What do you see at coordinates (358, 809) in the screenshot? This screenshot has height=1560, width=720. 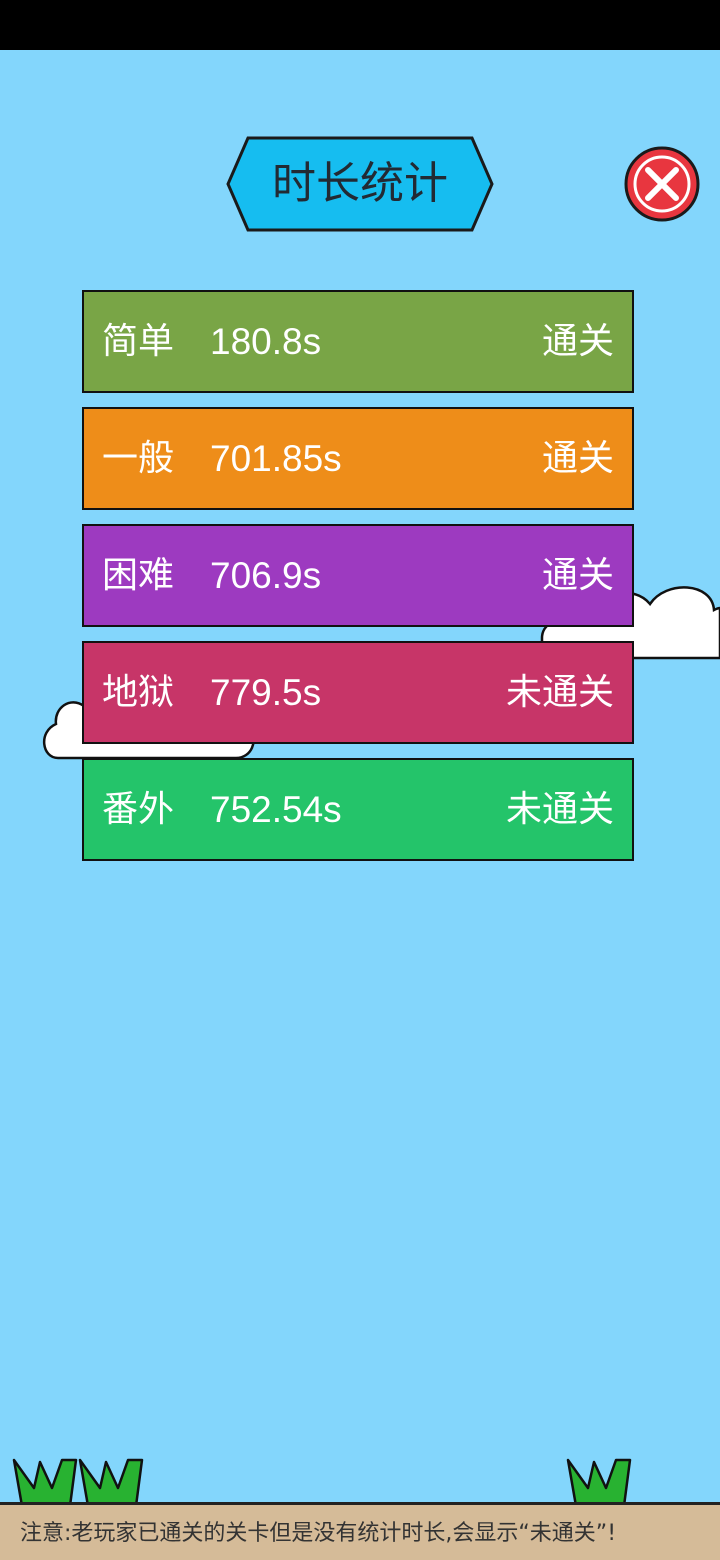 I see `stat-row-extra: 番外 752.54s 未通关` at bounding box center [358, 809].